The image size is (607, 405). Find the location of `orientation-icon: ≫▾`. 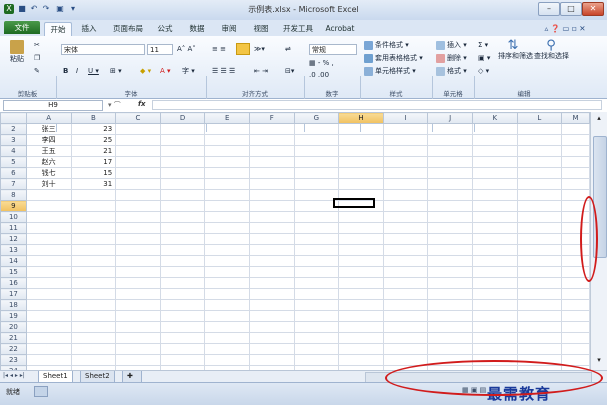

orientation-icon: ≫▾ is located at coordinates (259, 49).